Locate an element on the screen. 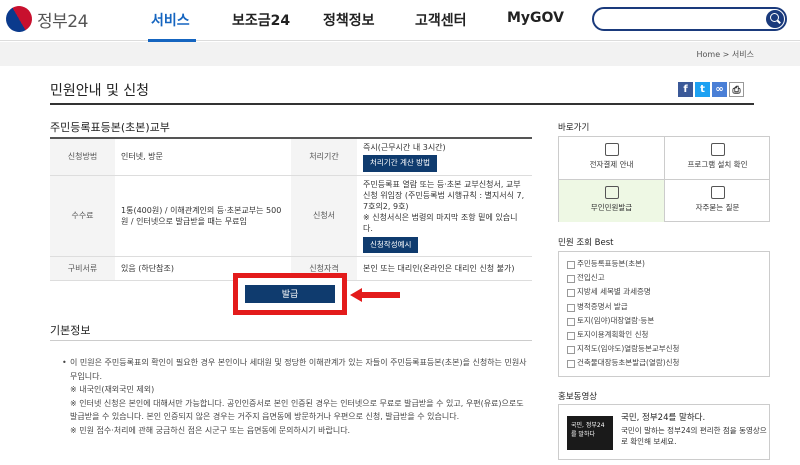 The image size is (800, 465). site-logo: 정부24 is located at coordinates (44, 19).